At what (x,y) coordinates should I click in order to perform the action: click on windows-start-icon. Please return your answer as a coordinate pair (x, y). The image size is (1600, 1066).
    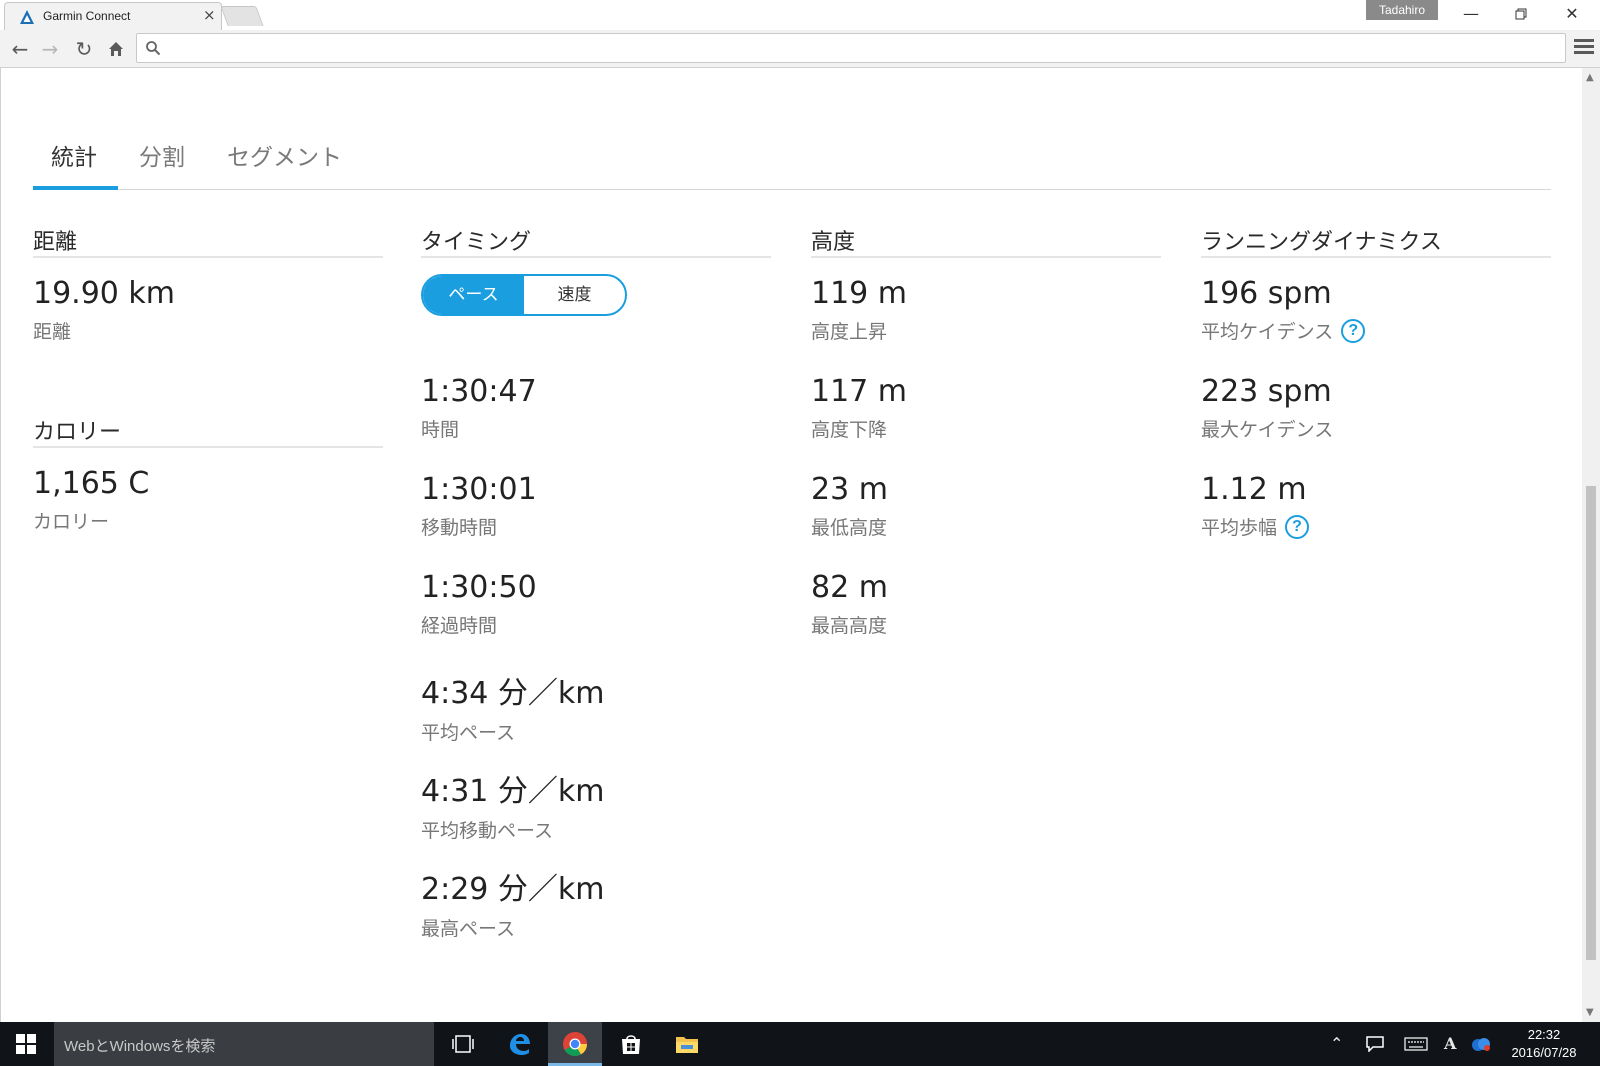
    Looking at the image, I should click on (26, 1044).